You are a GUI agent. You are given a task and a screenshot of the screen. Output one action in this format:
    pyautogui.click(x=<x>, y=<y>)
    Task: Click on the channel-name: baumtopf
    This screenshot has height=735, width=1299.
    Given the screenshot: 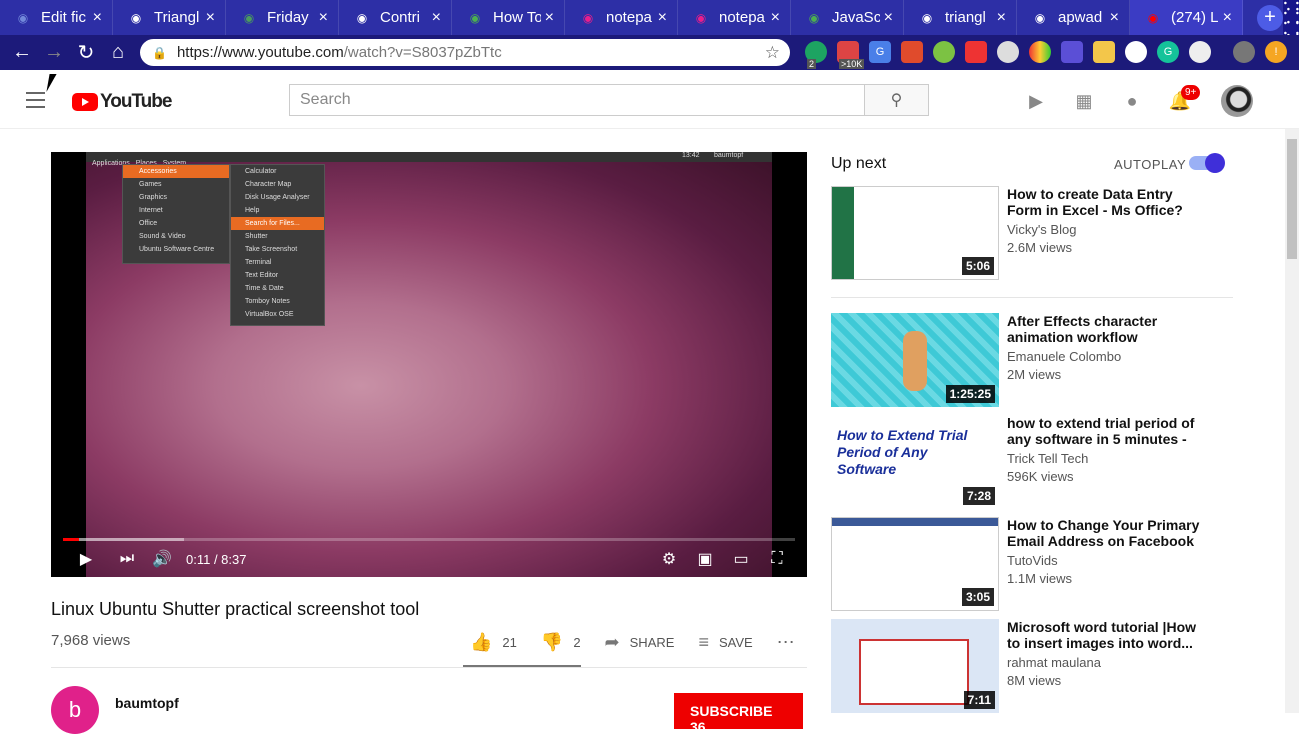 What is the action you would take?
    pyautogui.click(x=147, y=703)
    